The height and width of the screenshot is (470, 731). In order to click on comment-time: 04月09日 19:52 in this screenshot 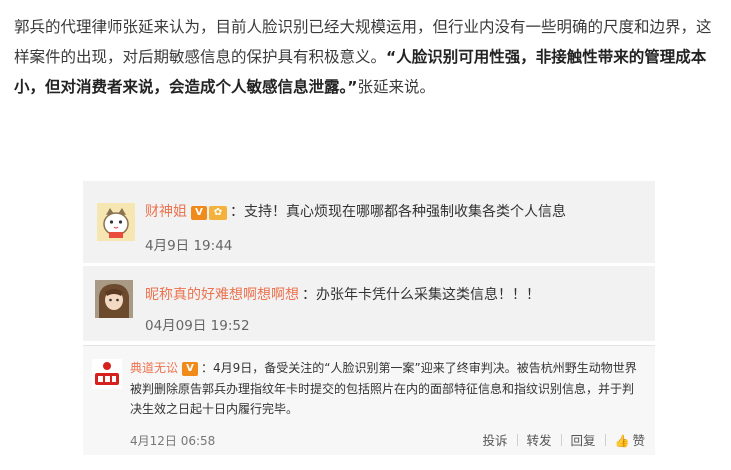, I will do `click(197, 326)`.